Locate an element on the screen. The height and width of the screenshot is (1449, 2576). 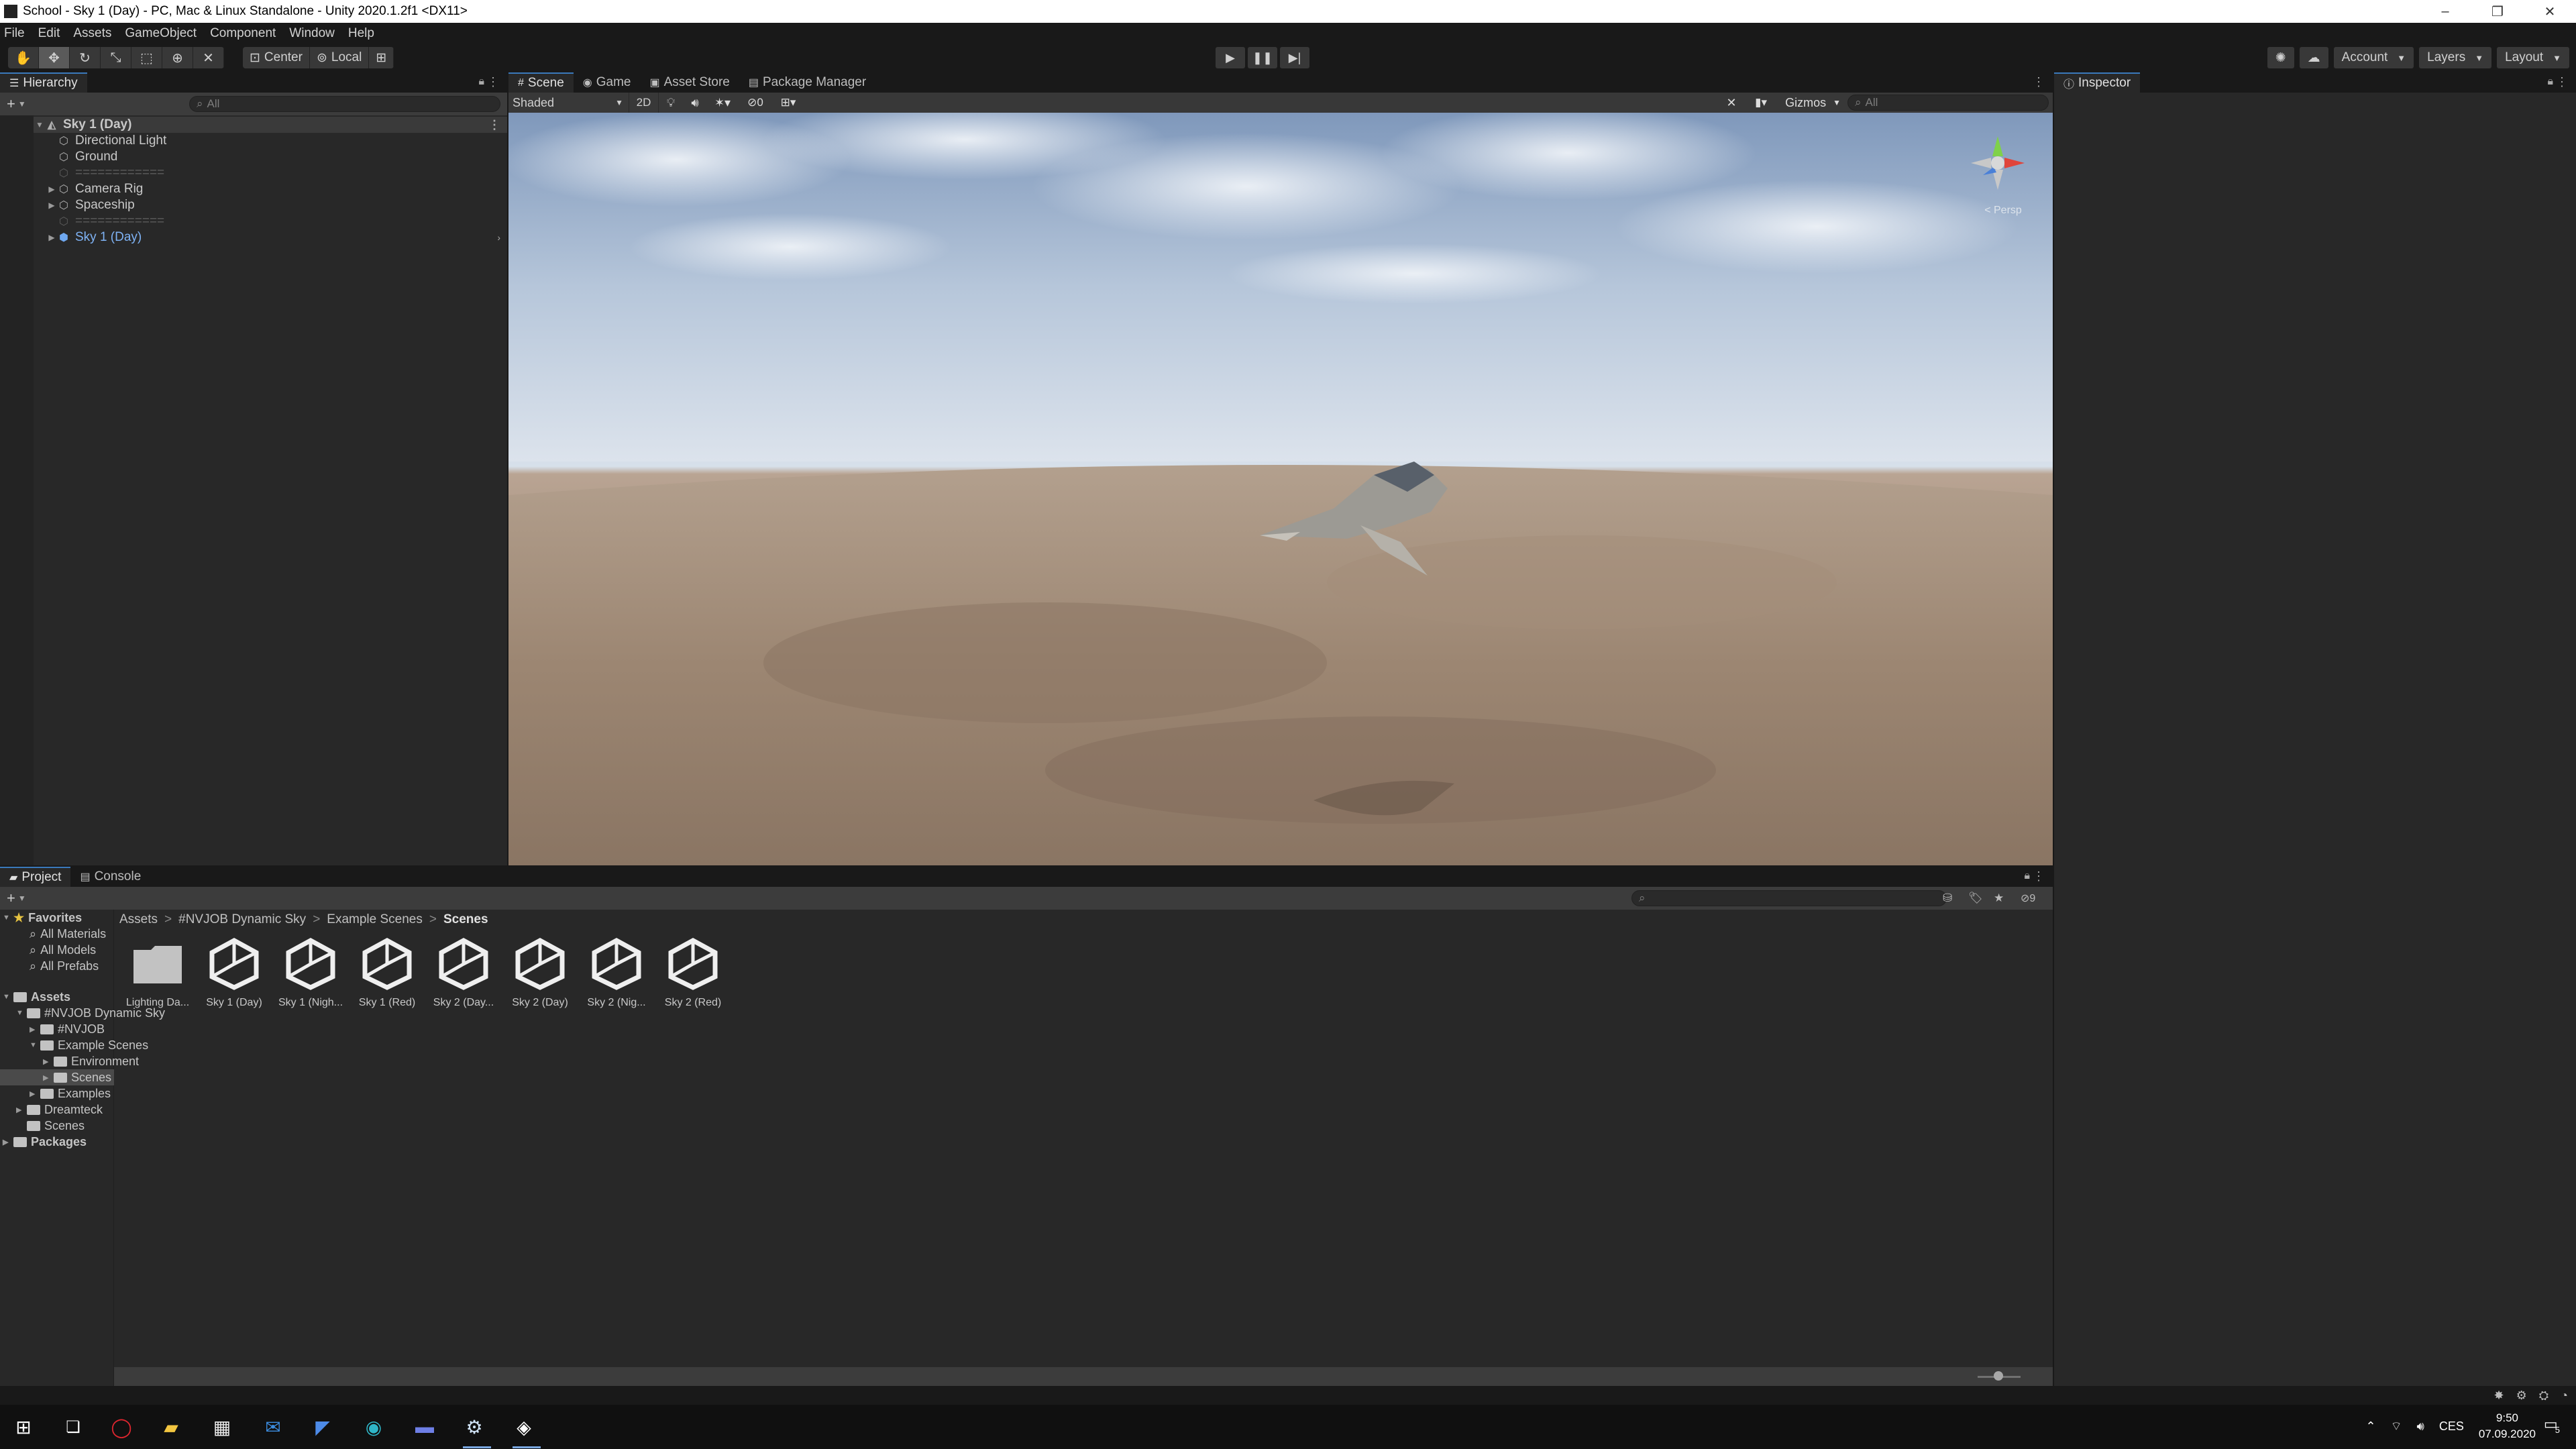
tree-folder: ▼ Example Scenes is located at coordinates (89, 1045).